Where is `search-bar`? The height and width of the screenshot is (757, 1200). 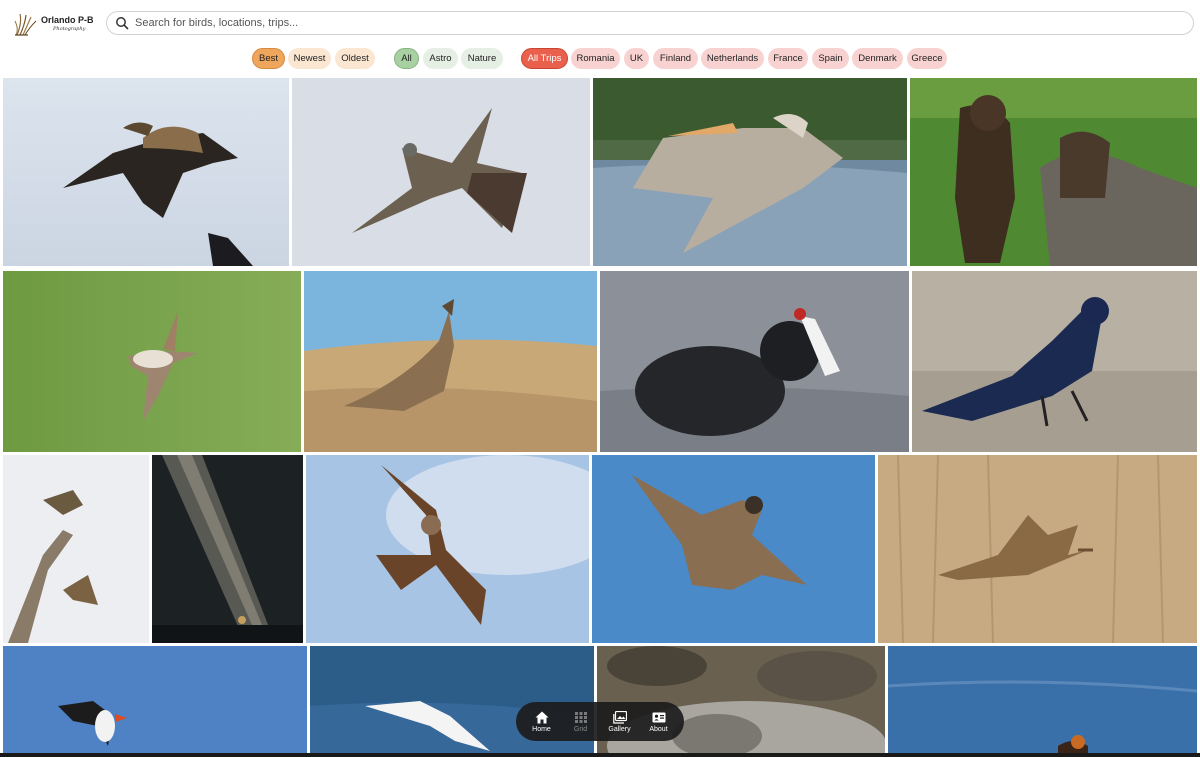
search-bar is located at coordinates (650, 23).